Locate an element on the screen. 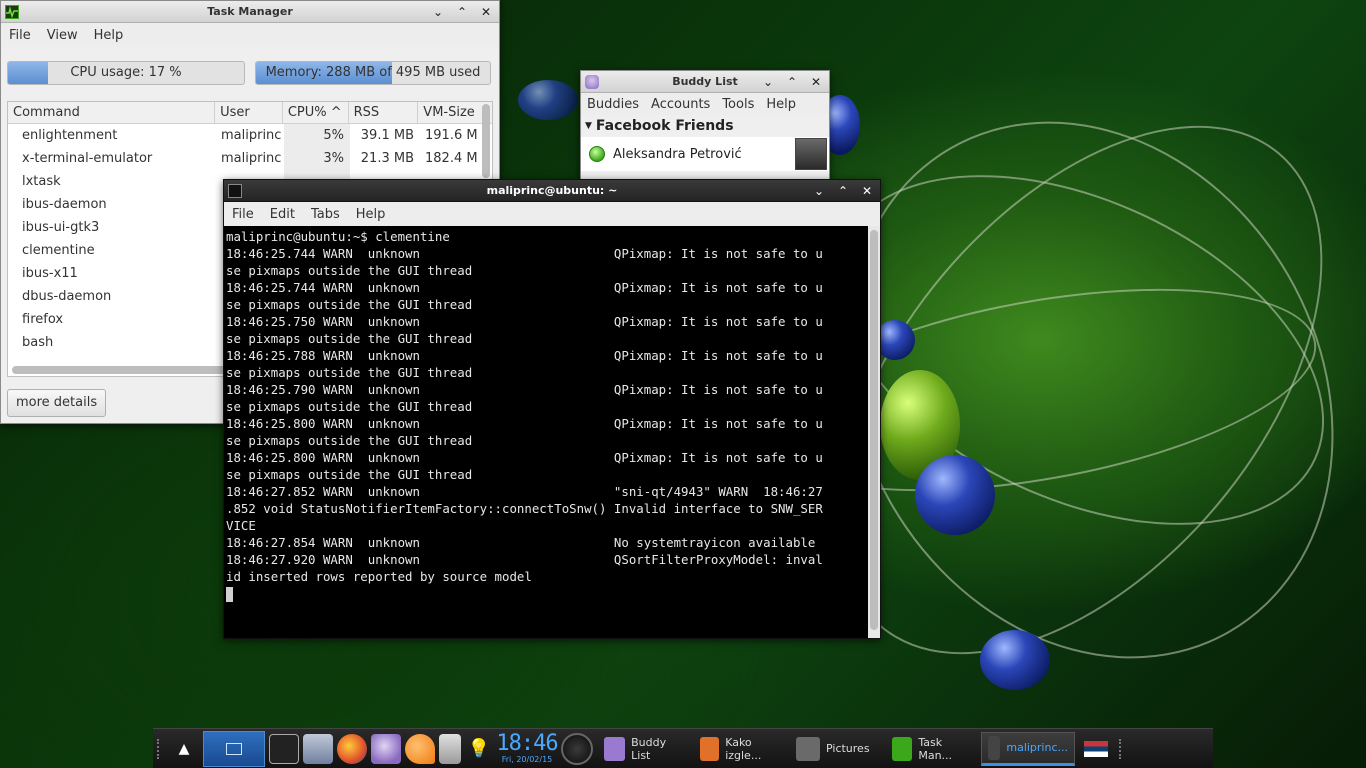  window-title: Task Manager is located at coordinates (250, 11).